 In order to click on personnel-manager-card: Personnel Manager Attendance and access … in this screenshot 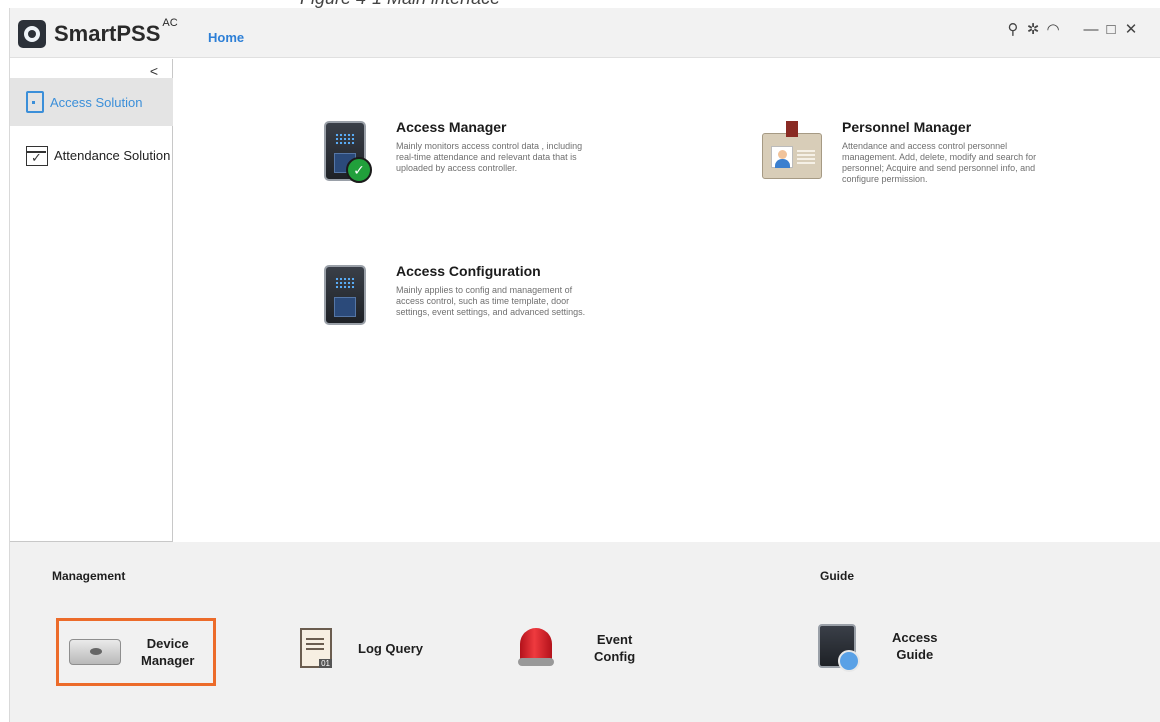, I will do `click(904, 152)`.